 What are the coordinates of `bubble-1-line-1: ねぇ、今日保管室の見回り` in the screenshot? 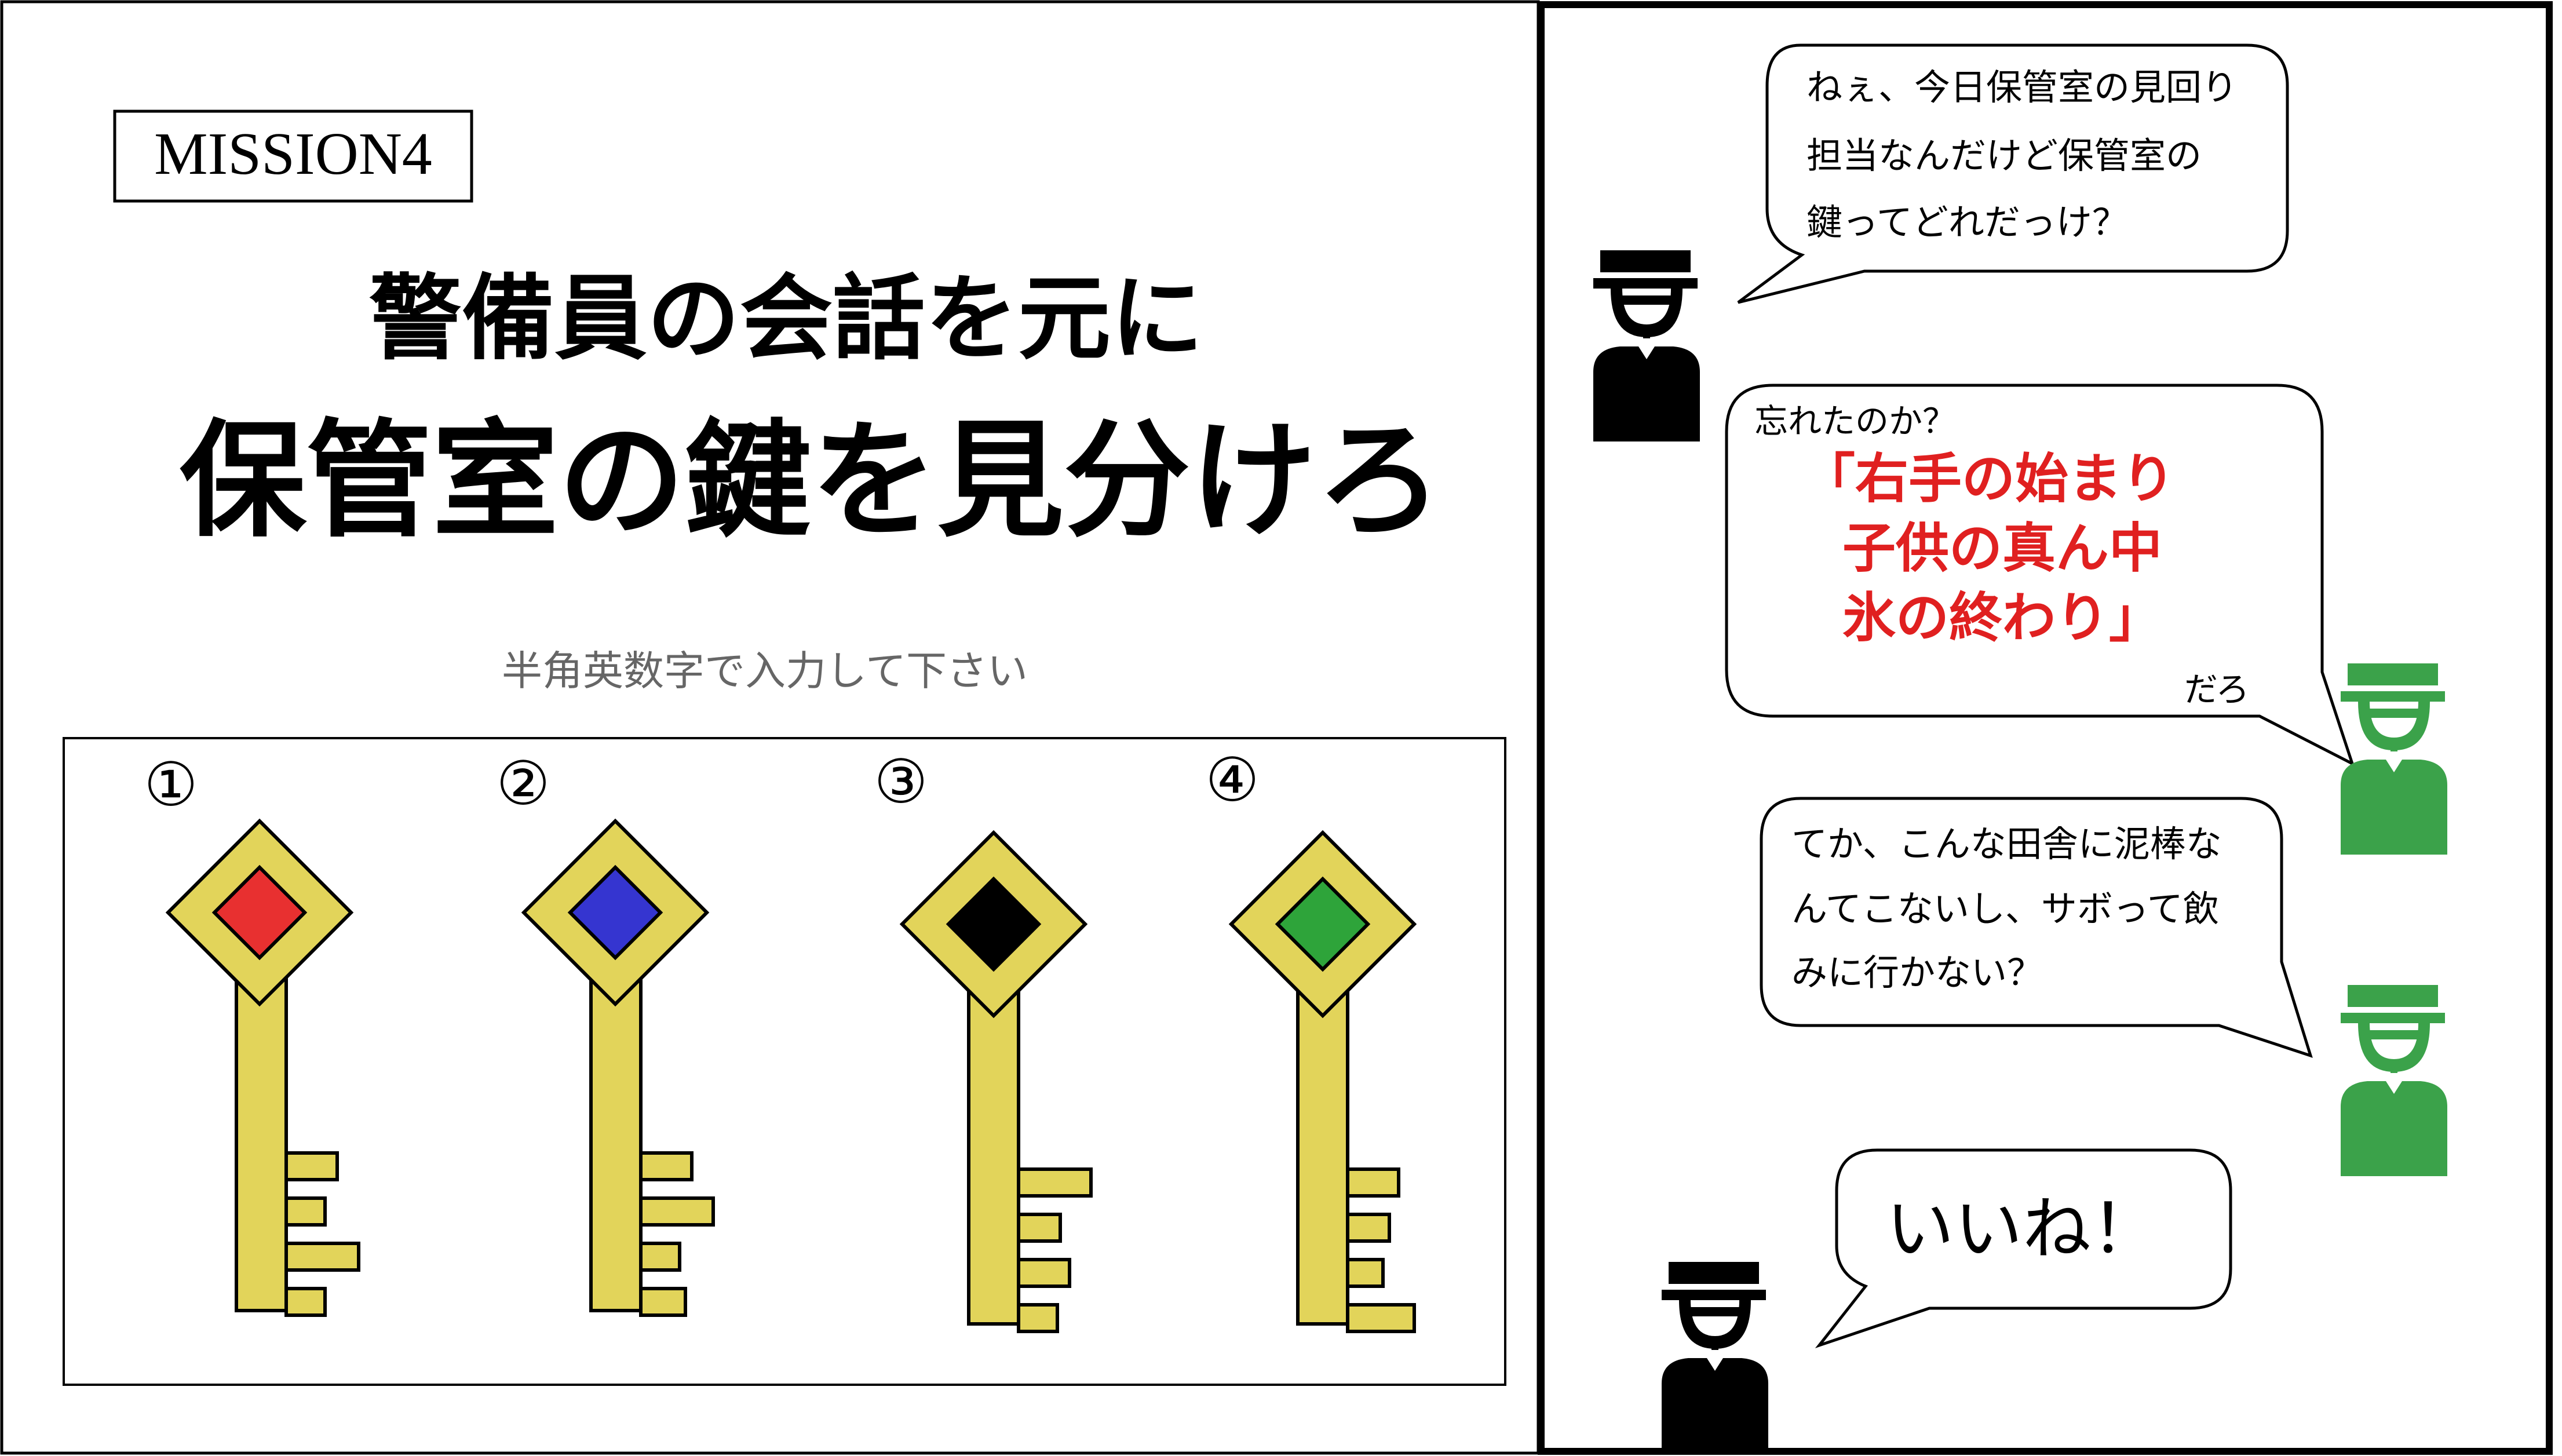 It's located at (2022, 87).